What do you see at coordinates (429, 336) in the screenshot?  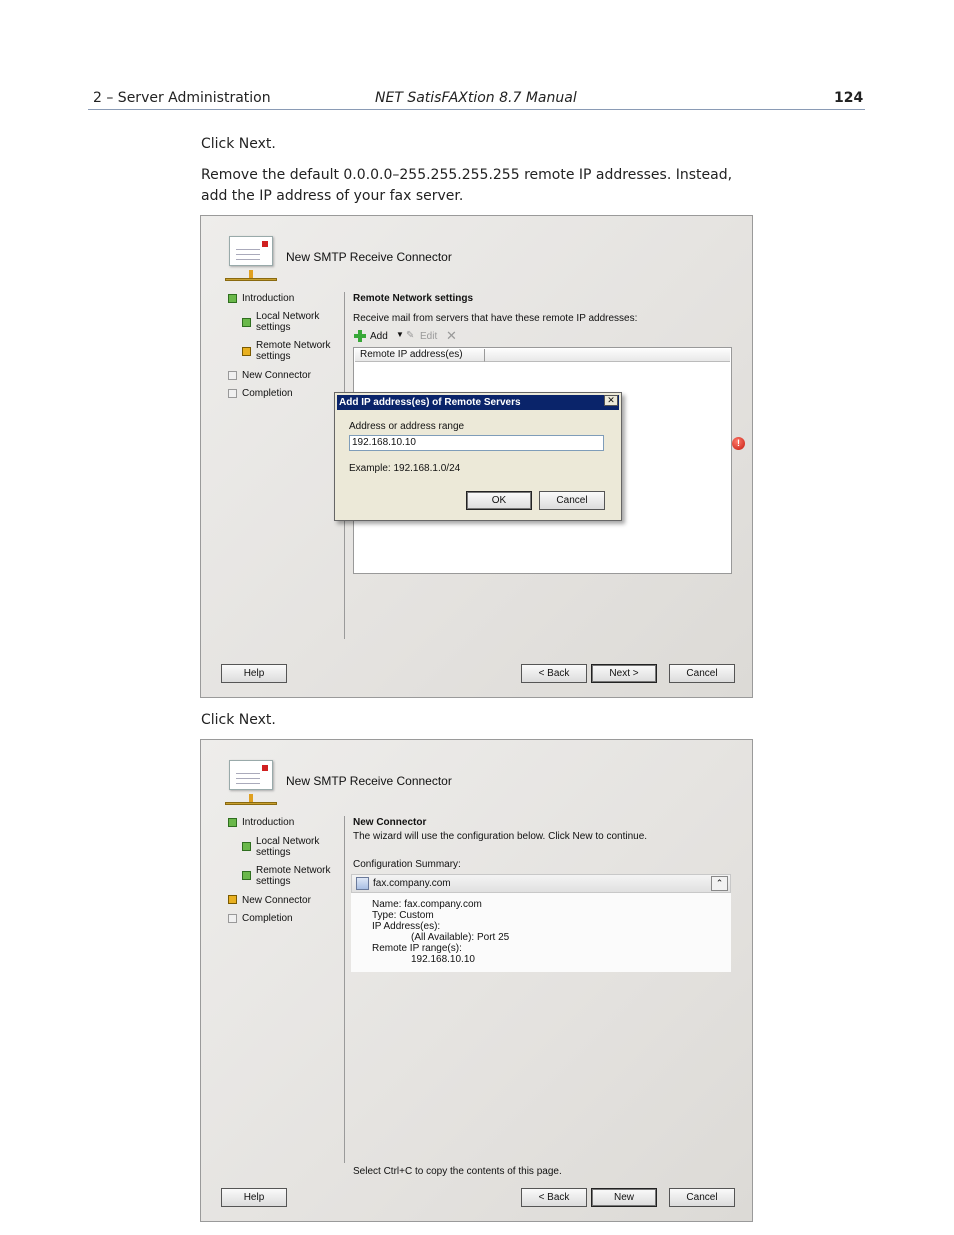 I see `edit-button: Edit` at bounding box center [429, 336].